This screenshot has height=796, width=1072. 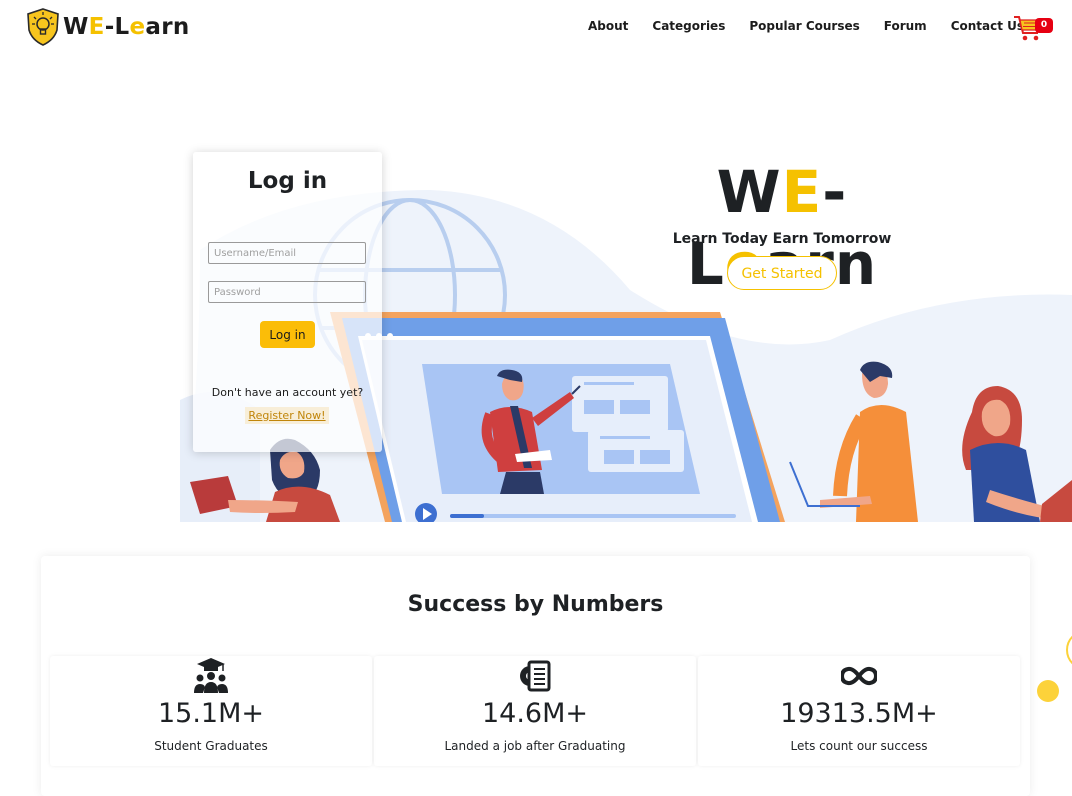 What do you see at coordinates (782, 273) in the screenshot?
I see `get-started-button: Get Started` at bounding box center [782, 273].